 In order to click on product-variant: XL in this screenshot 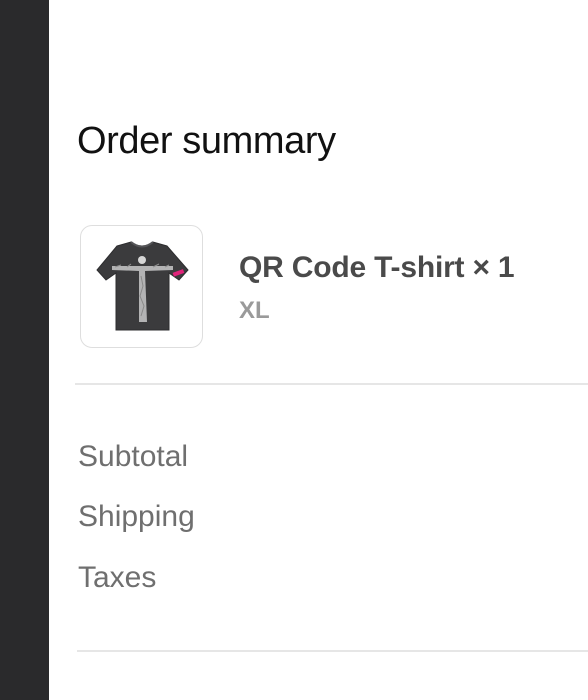, I will do `click(254, 310)`.